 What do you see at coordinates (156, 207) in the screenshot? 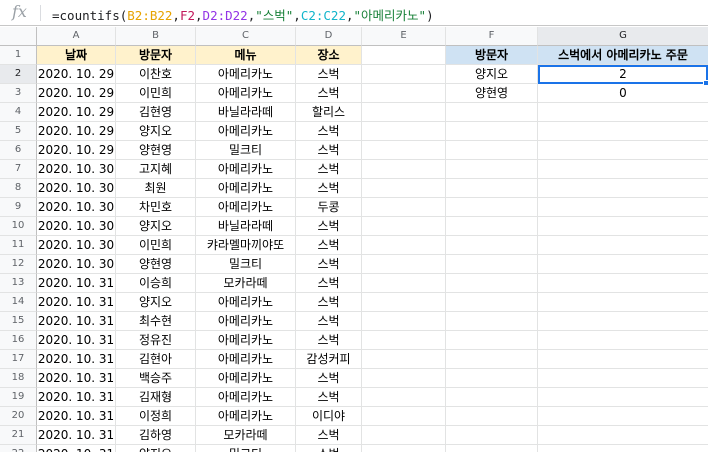
I see `cell-visitor: 차민호` at bounding box center [156, 207].